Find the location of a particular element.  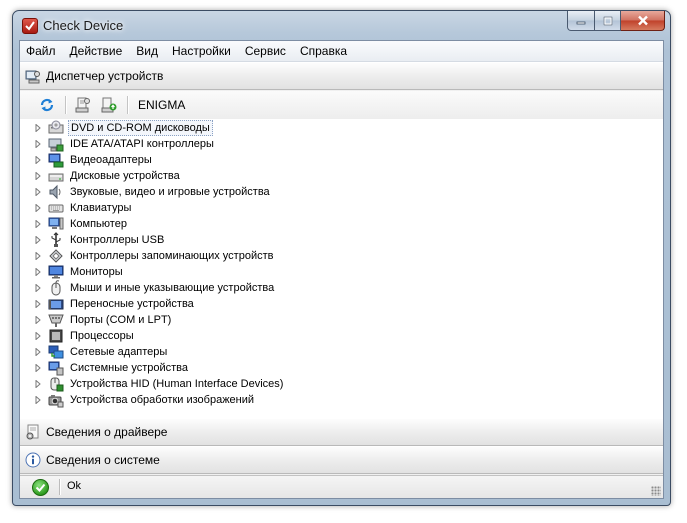

port-icon is located at coordinates (56, 320).